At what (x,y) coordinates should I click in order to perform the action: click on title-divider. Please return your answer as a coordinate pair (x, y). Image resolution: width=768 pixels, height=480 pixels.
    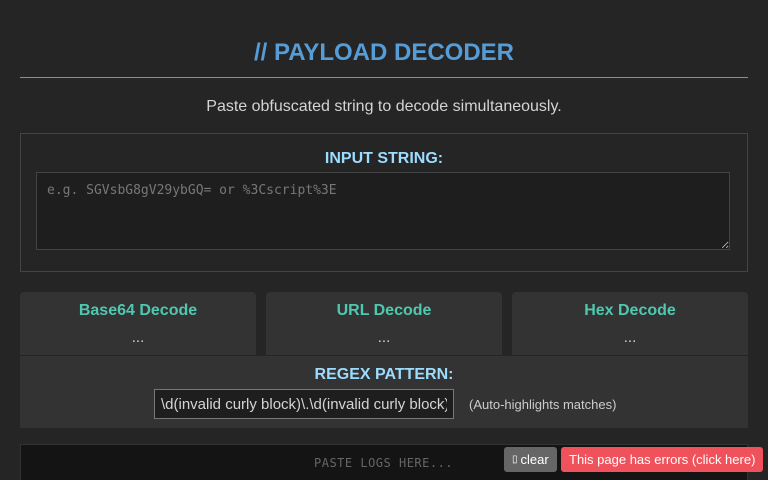
    Looking at the image, I should click on (384, 77).